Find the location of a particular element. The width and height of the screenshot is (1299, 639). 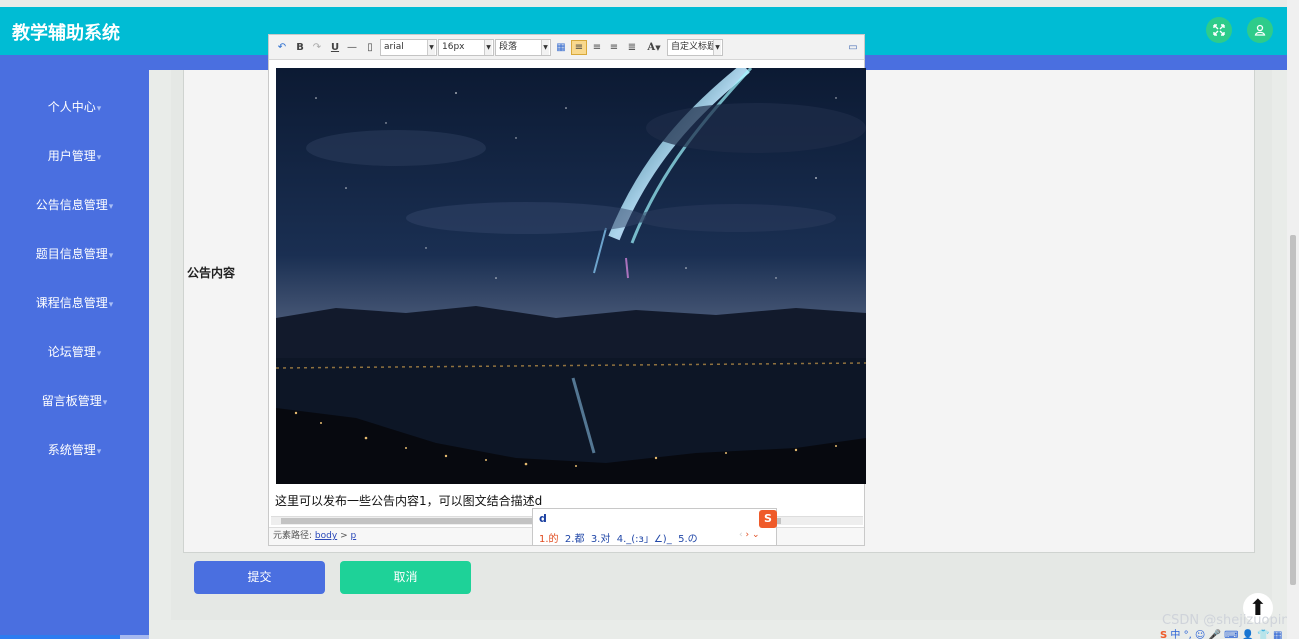

fullscreen-button is located at coordinates (1219, 30).